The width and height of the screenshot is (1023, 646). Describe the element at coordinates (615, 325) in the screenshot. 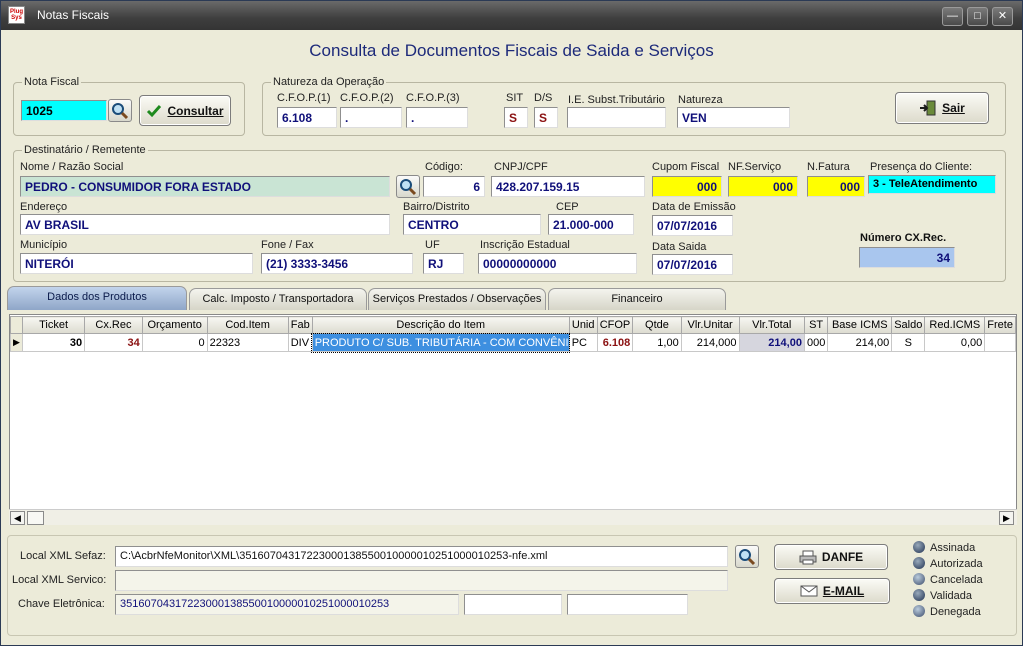

I see `col-cfop: CFOP` at that location.